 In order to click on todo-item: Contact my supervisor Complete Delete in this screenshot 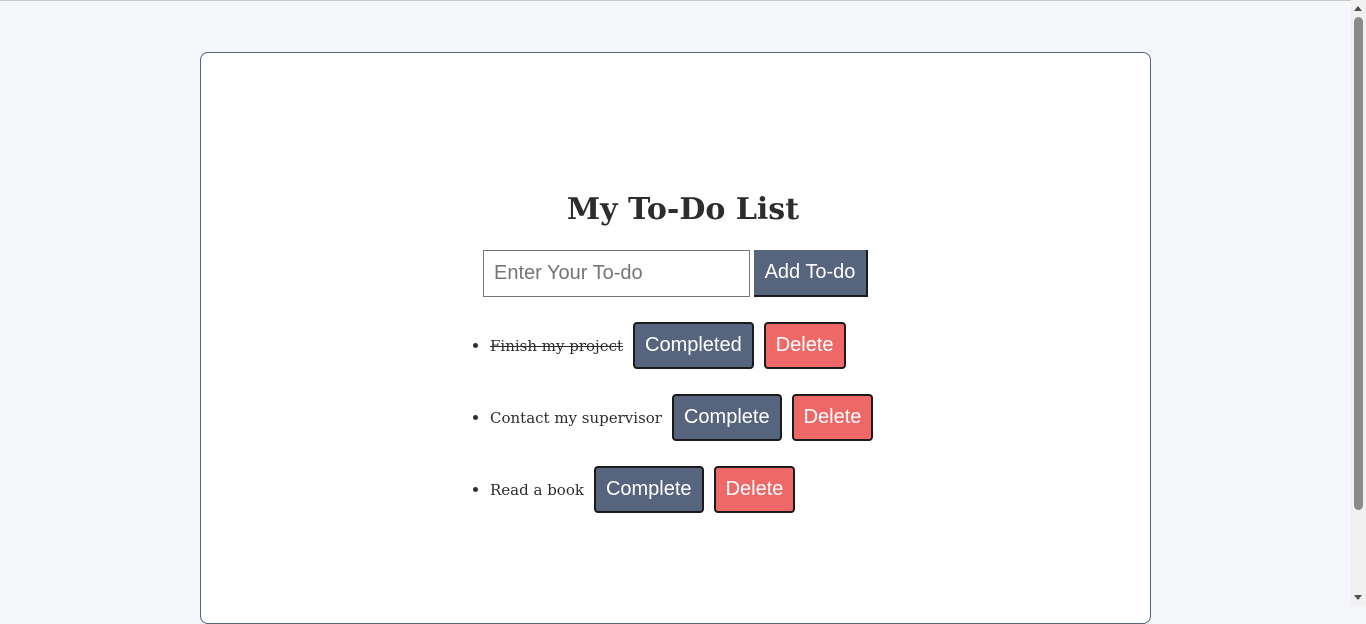, I will do `click(678, 417)`.